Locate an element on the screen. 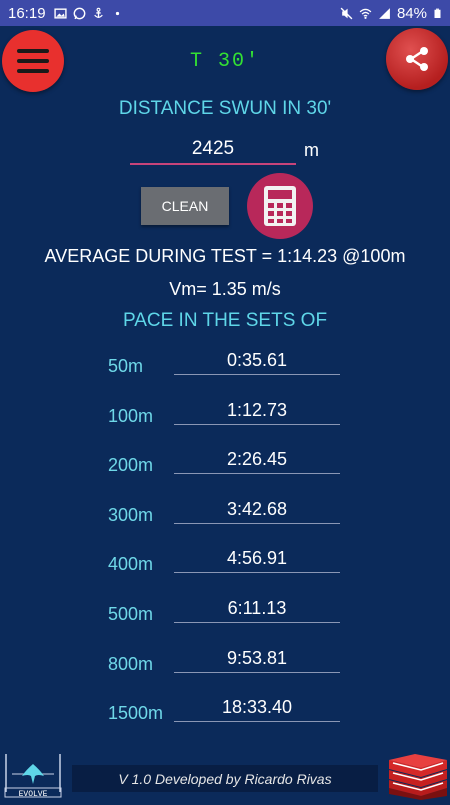 The image size is (450, 805). pace-row: 400m 4:56.91 is located at coordinates (225, 562).